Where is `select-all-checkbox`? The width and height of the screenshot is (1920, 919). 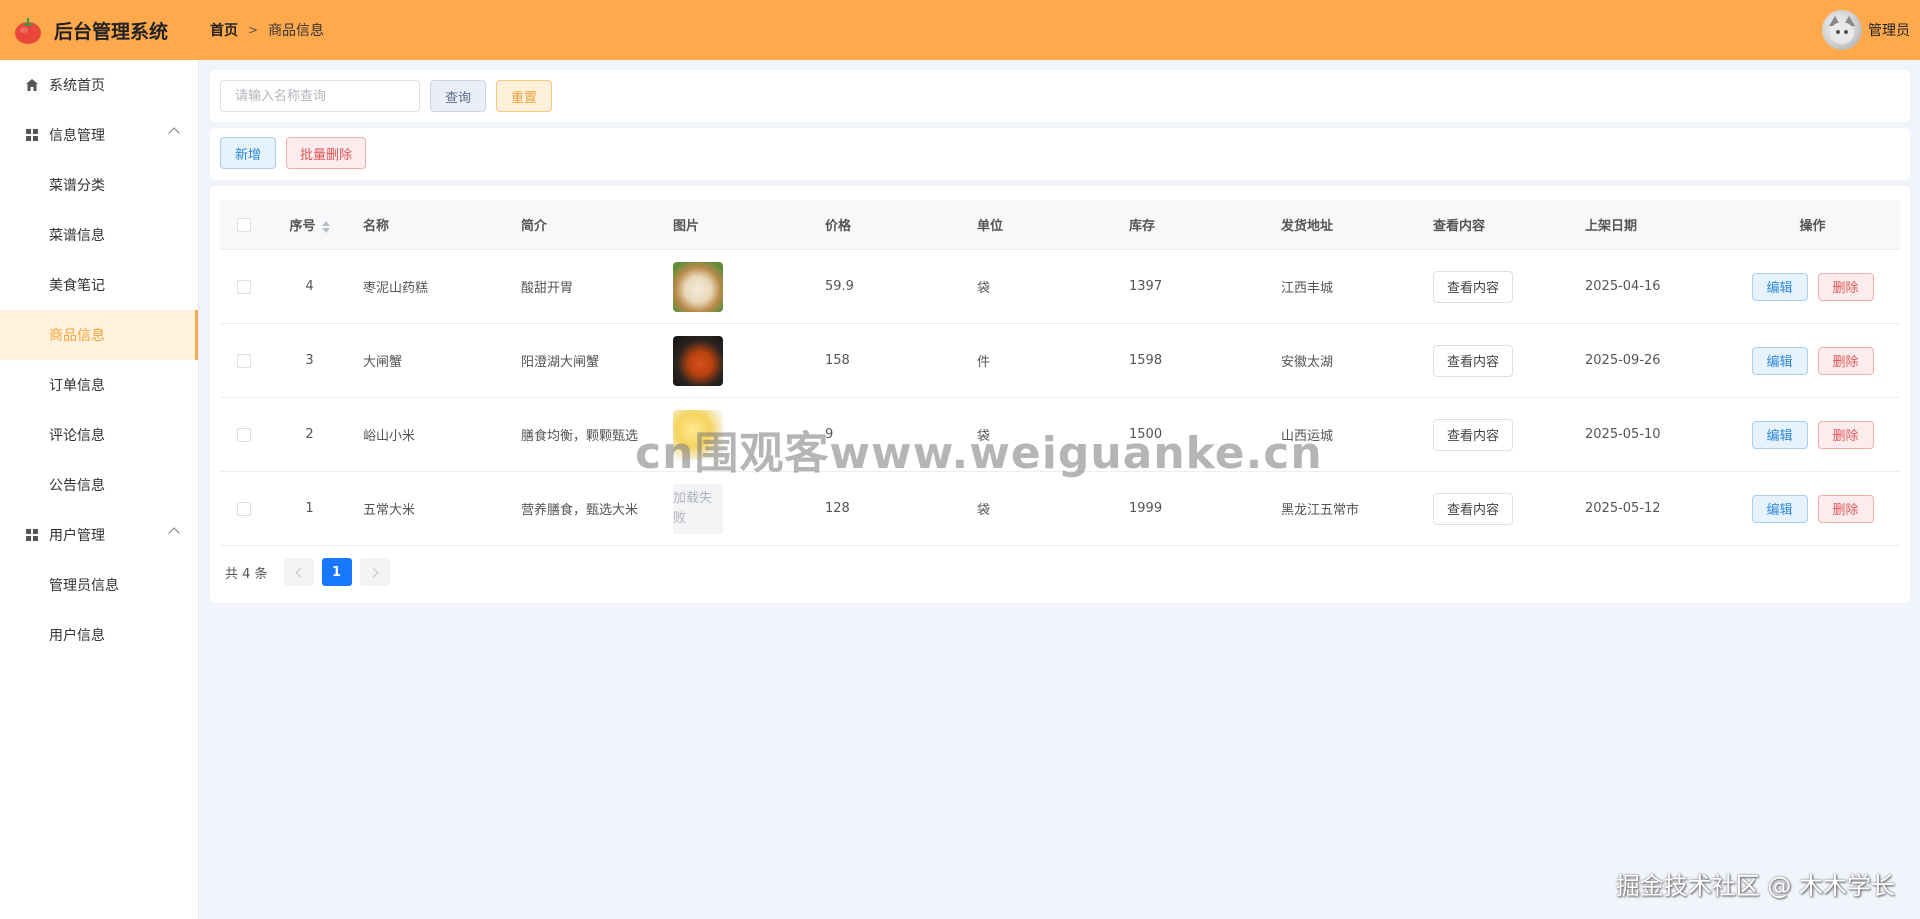 select-all-checkbox is located at coordinates (244, 224).